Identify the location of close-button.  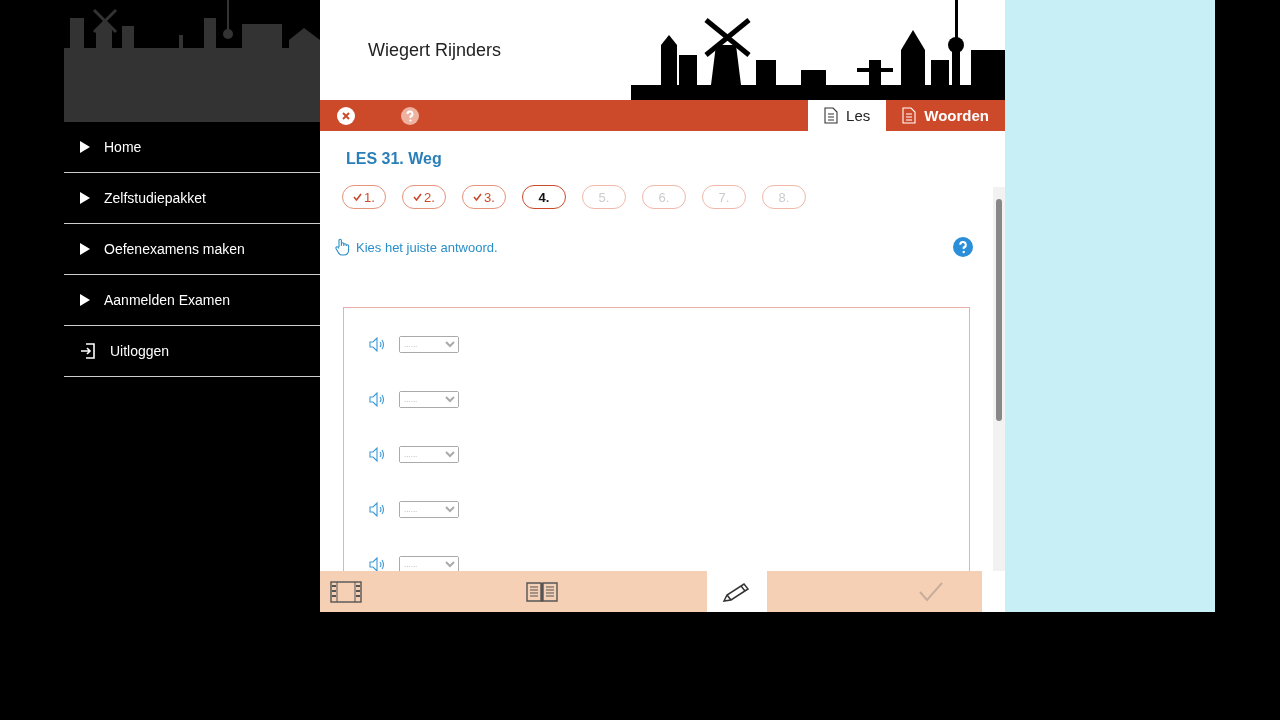
(346, 115).